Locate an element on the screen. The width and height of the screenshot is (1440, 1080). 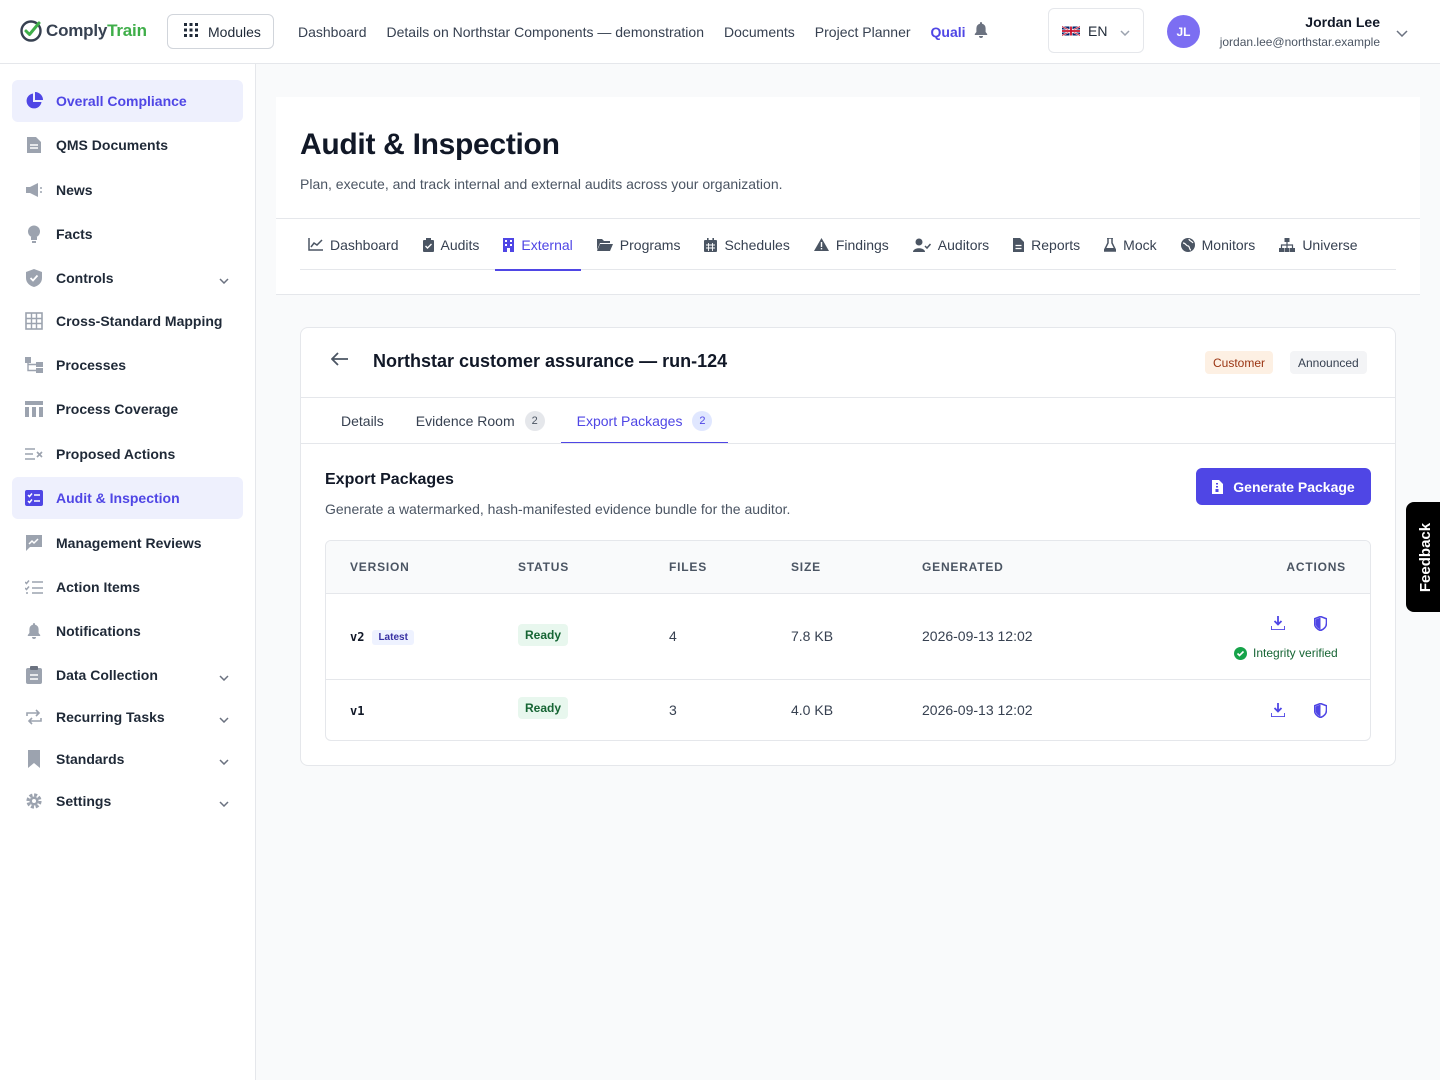
feedback-tab: Feedback is located at coordinates (1423, 557).